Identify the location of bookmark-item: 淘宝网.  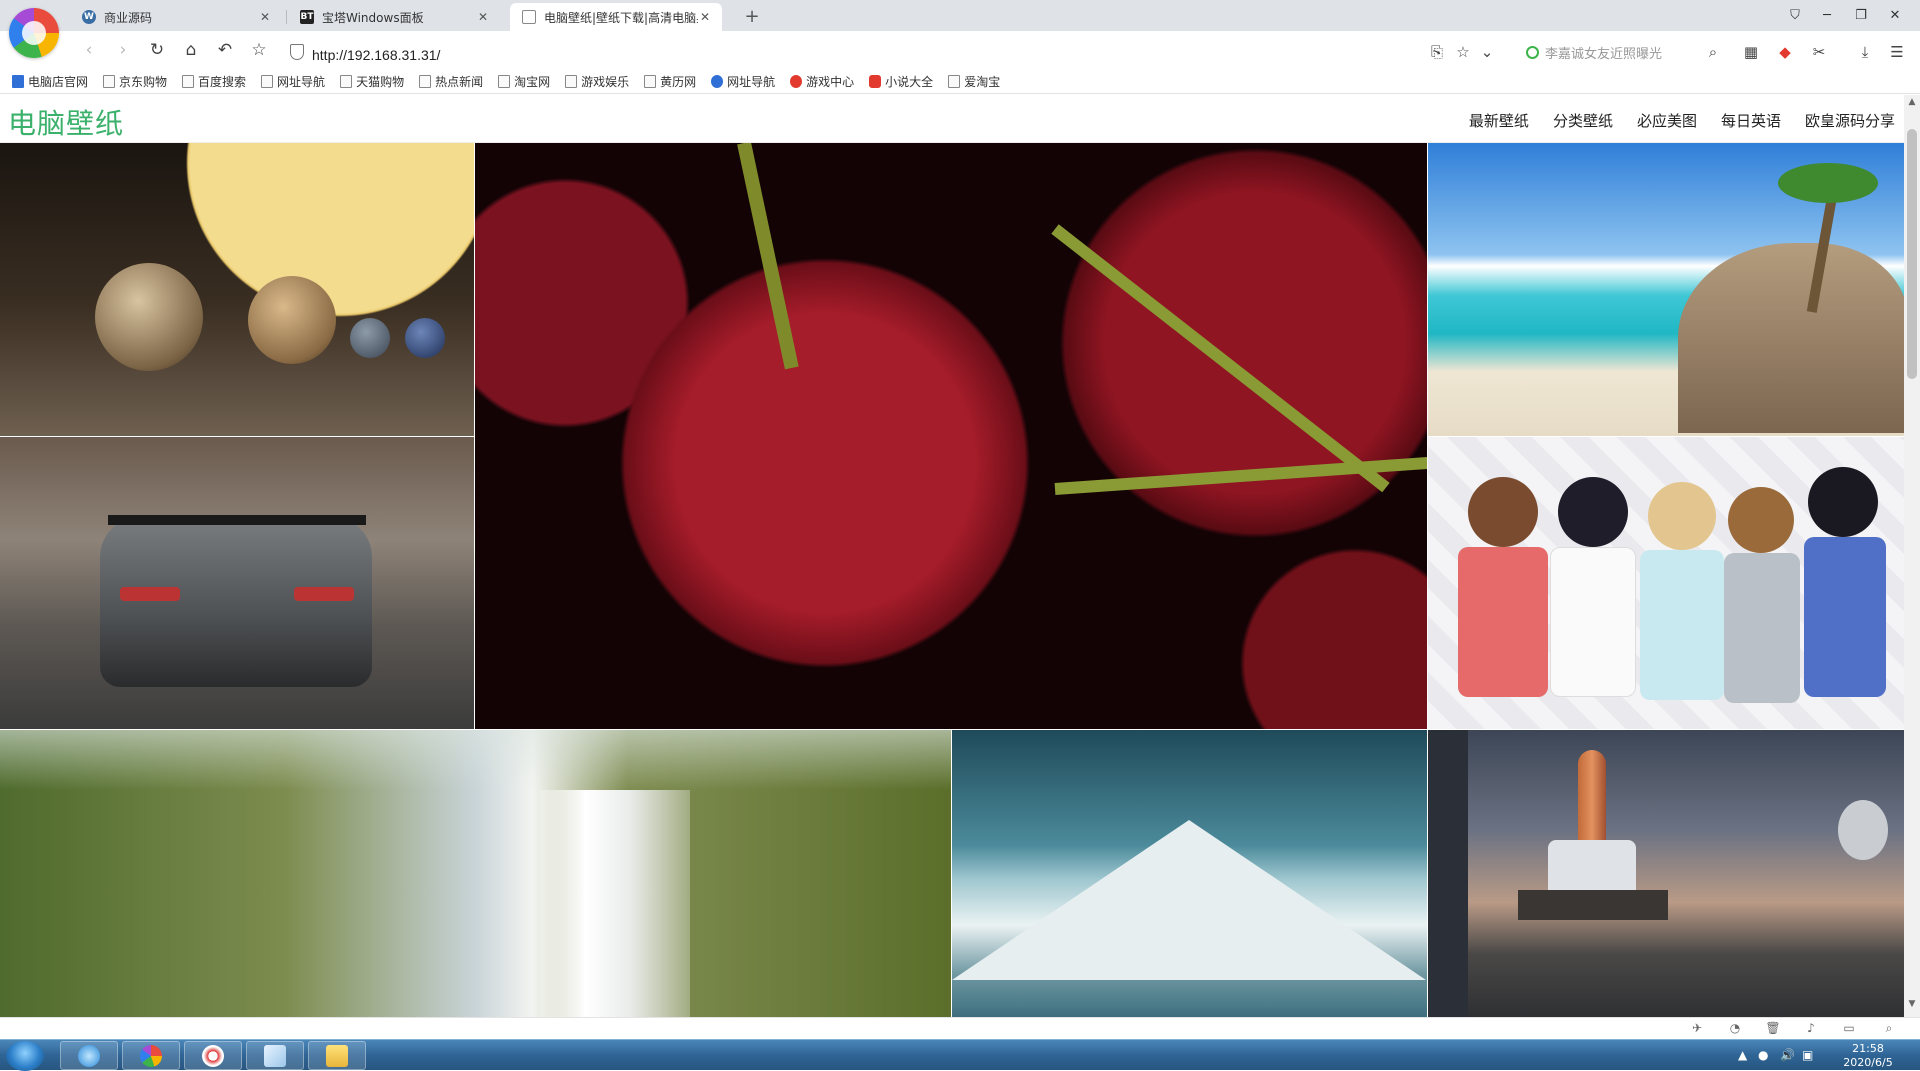
(524, 81).